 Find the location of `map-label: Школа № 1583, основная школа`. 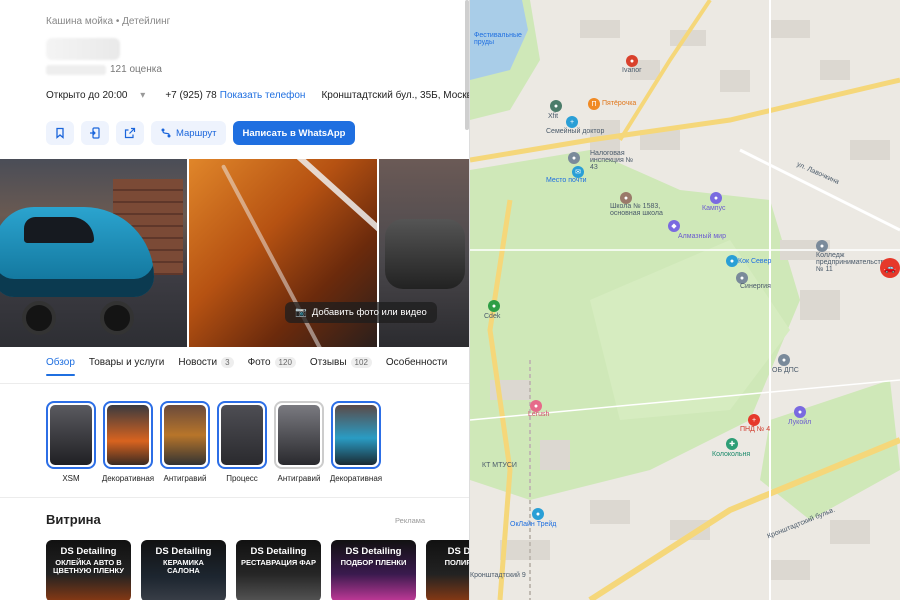

map-label: Школа № 1583, основная школа is located at coordinates (638, 210).